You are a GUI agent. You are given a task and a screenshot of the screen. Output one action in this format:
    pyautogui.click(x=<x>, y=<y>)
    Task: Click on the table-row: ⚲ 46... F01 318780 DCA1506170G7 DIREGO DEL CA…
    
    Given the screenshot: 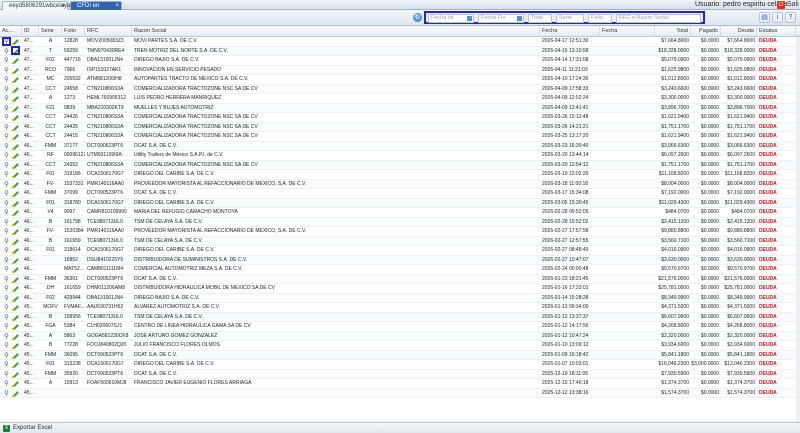 What is the action you would take?
    pyautogui.click(x=400, y=203)
    